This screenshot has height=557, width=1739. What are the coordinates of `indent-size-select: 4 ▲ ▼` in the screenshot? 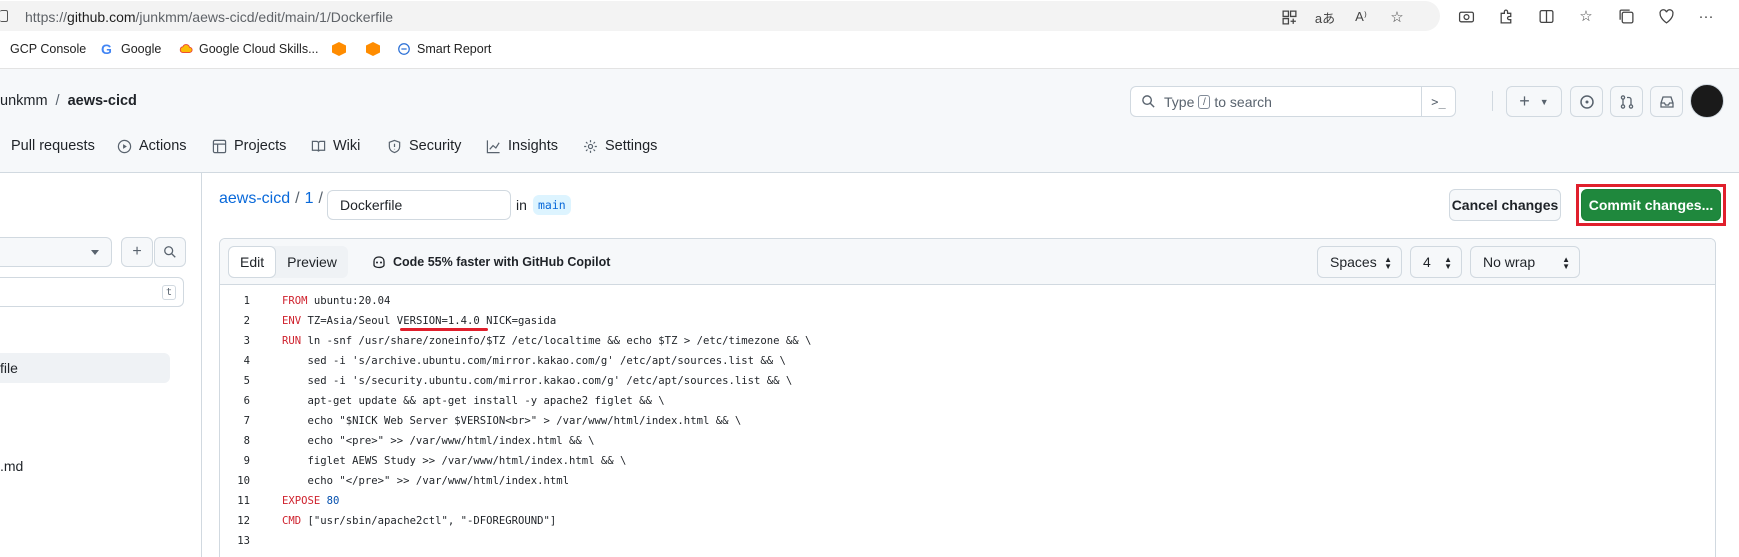 It's located at (1436, 262).